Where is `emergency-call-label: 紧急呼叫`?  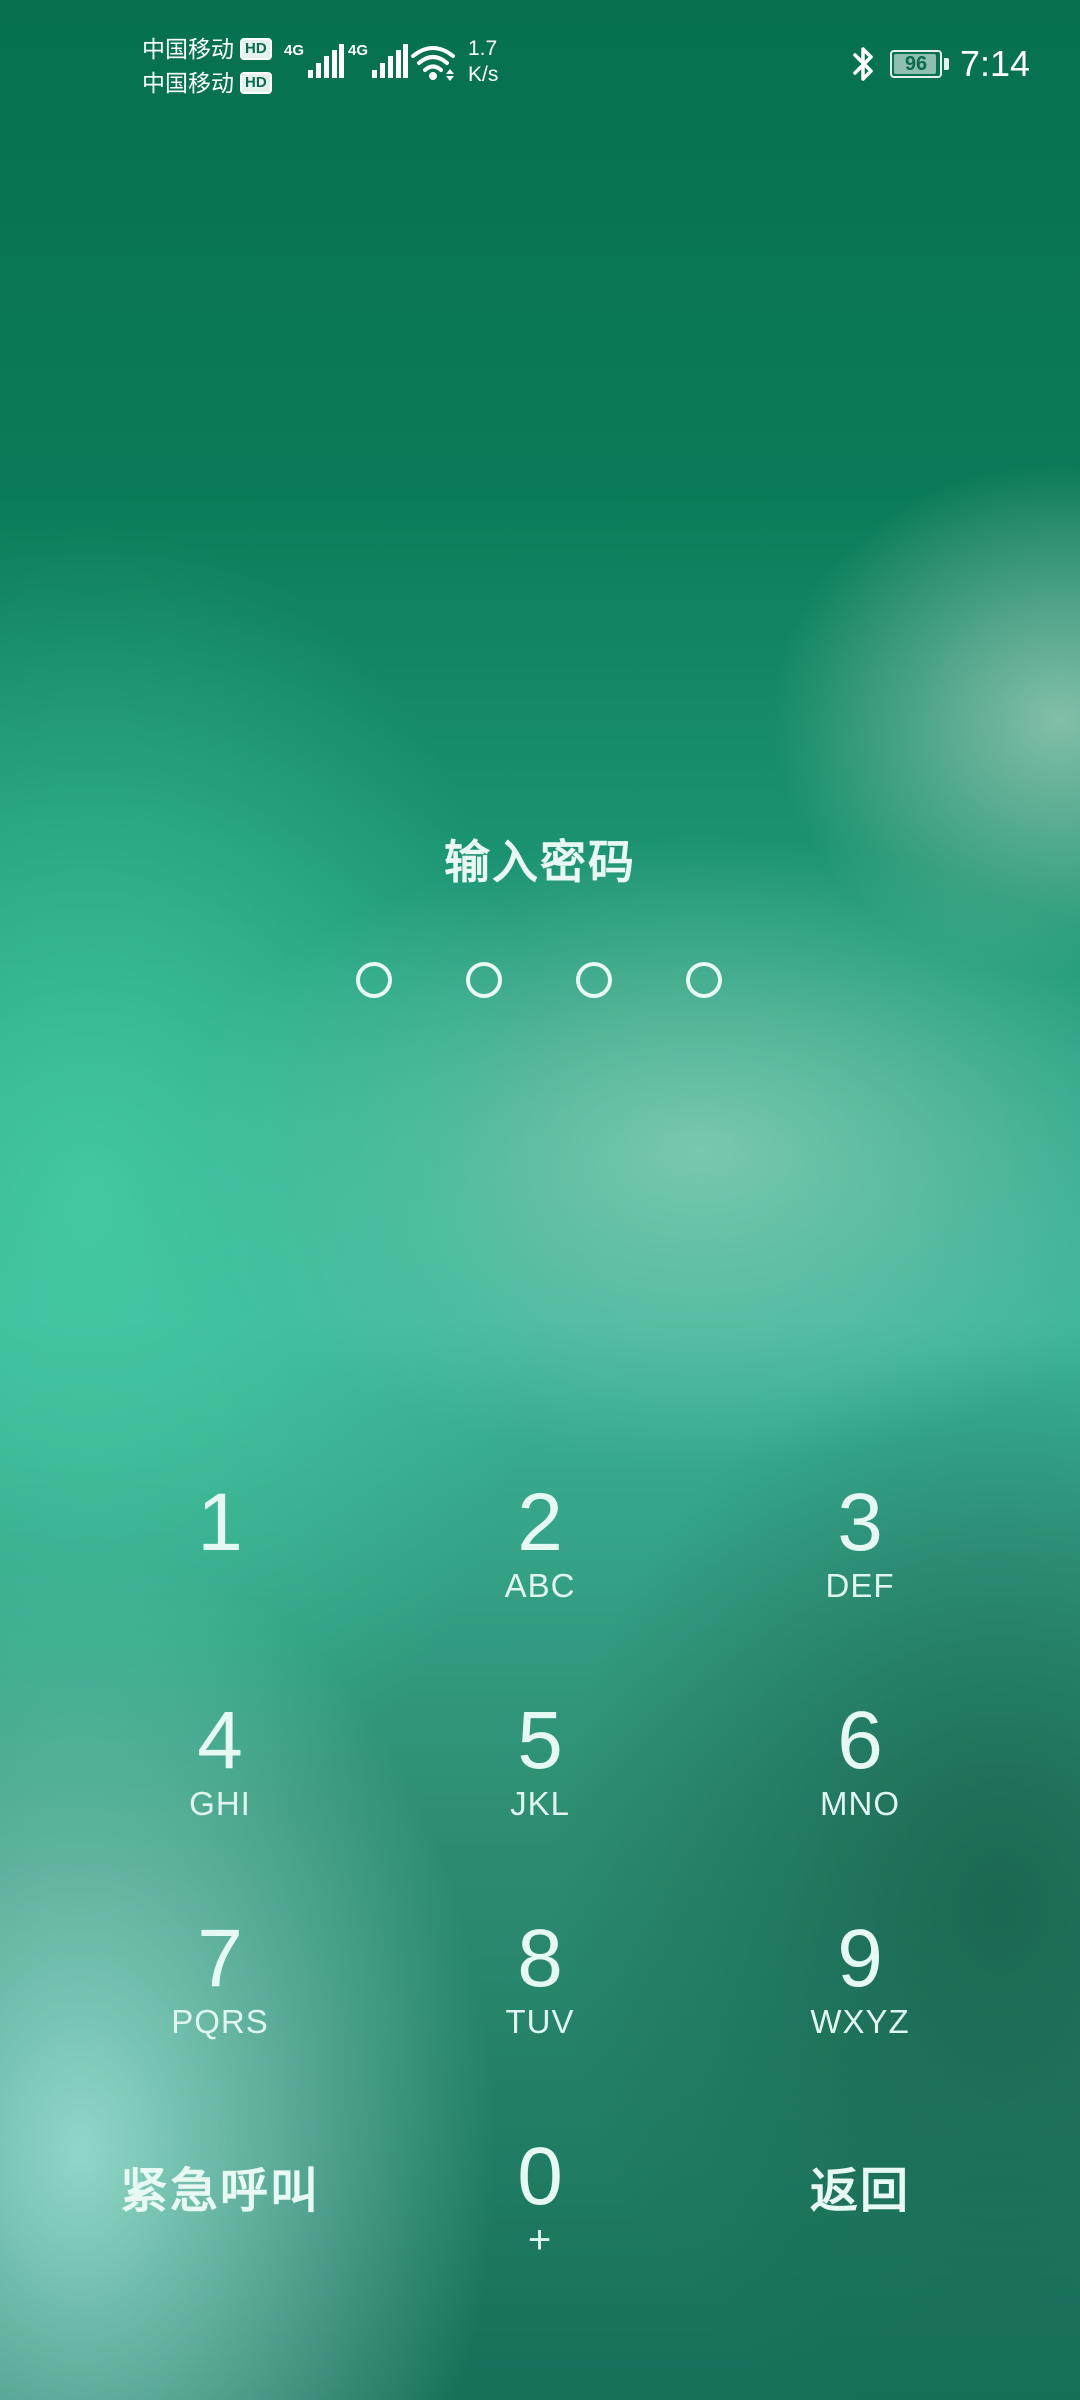 emergency-call-label: 紧急呼叫 is located at coordinates (219, 2191).